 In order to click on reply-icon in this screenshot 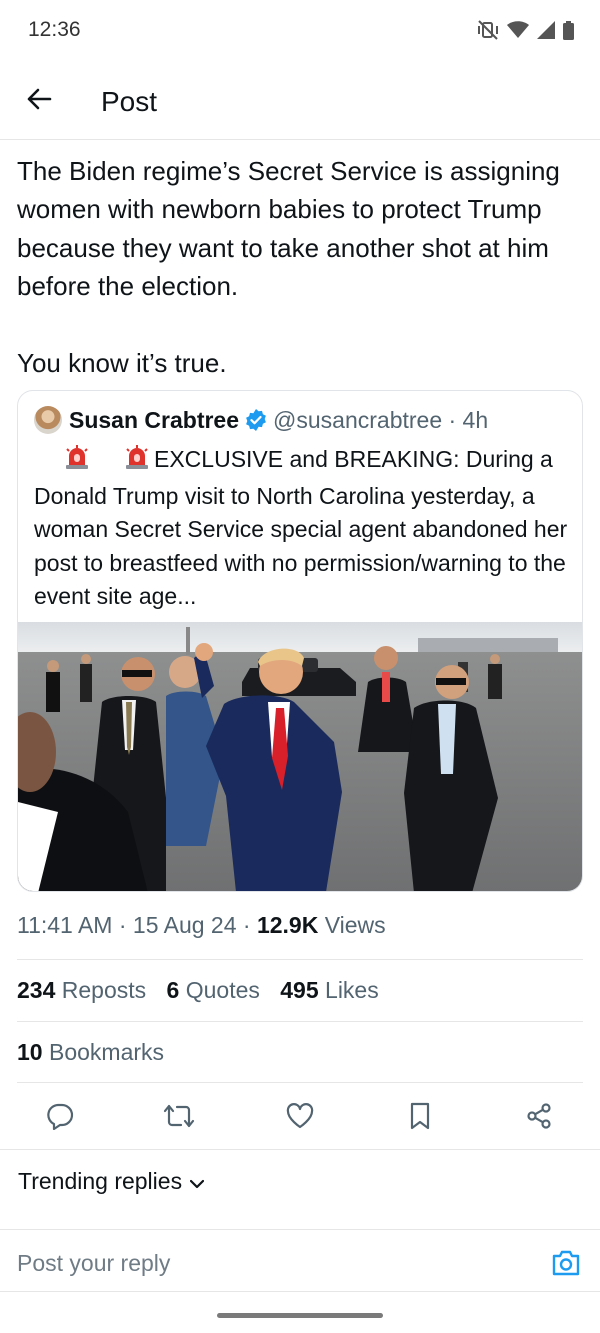, I will do `click(60, 1118)`.